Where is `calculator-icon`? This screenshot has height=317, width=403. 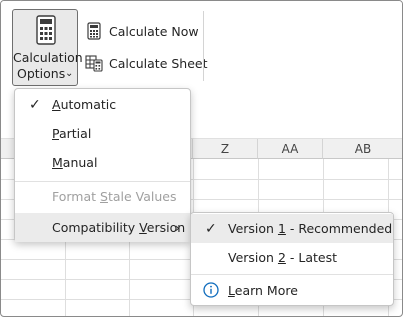
calculator-icon is located at coordinates (46, 30).